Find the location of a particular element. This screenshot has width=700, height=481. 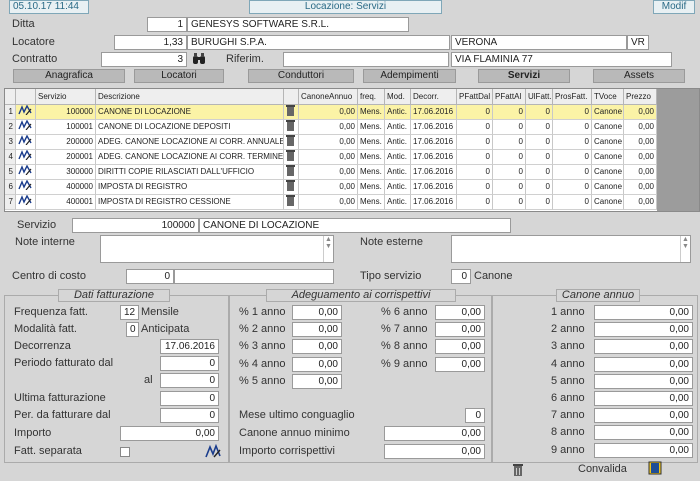

mese-conguaglio-field: 0 is located at coordinates (475, 415).